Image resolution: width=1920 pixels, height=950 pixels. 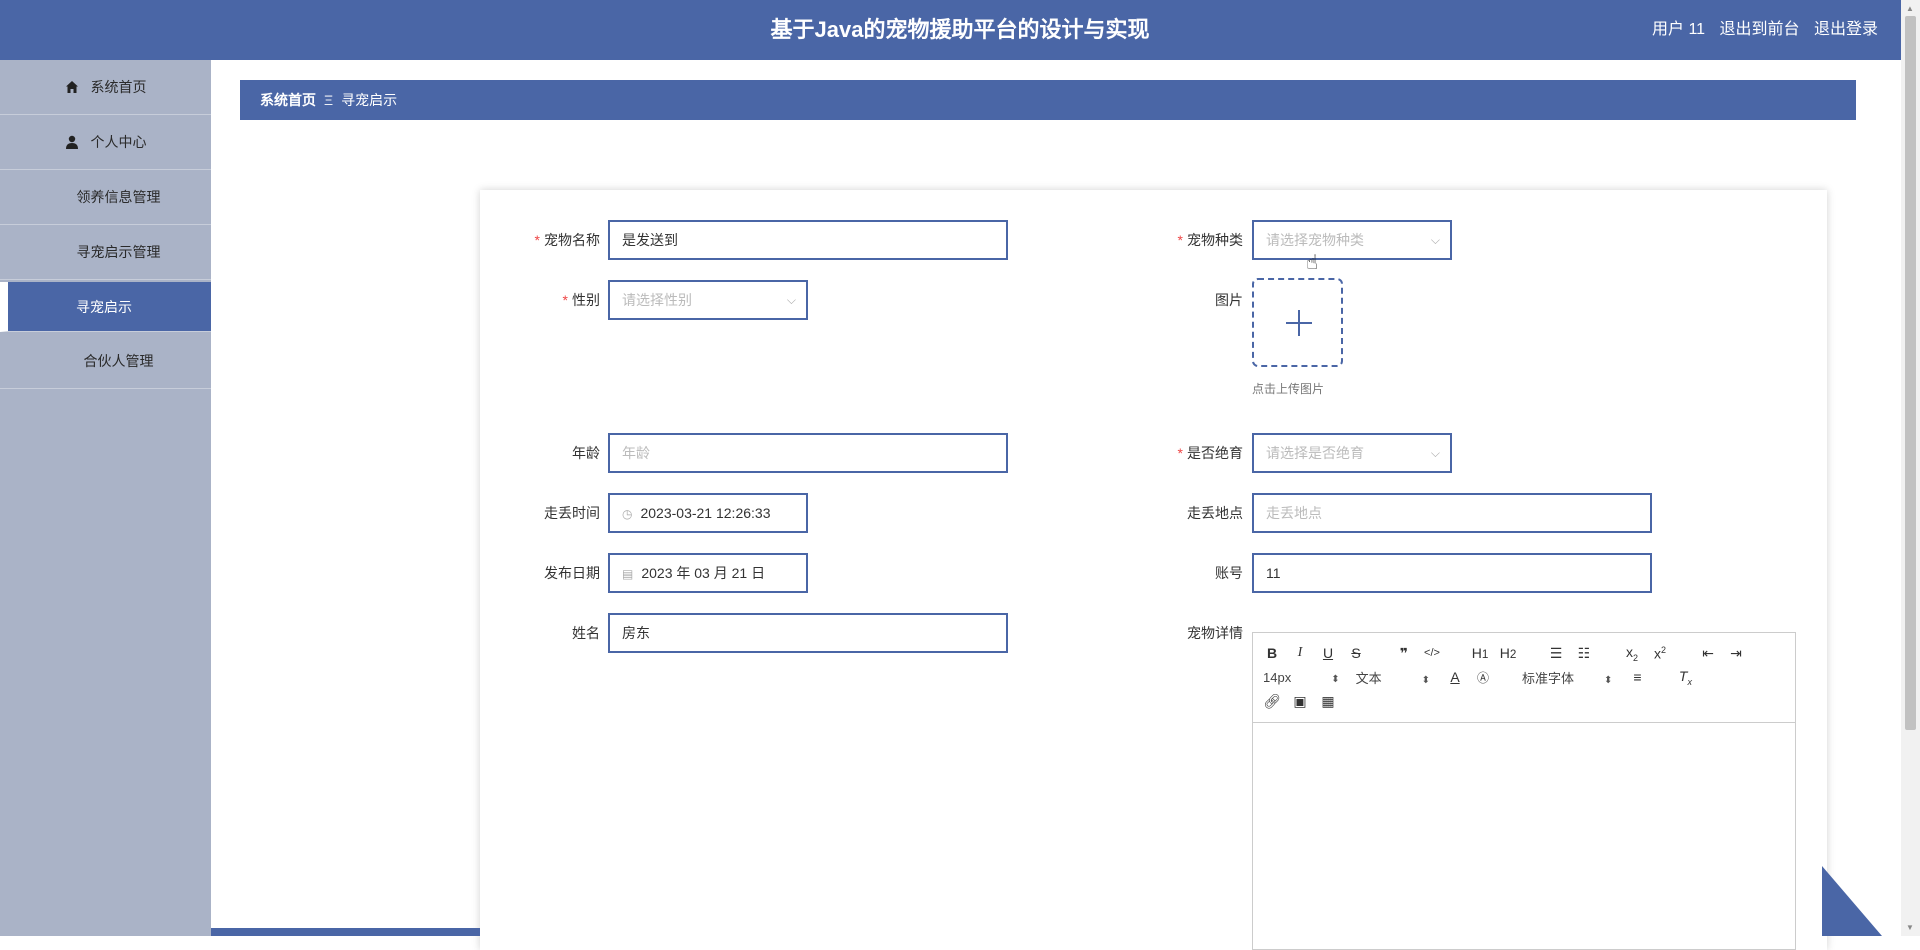 I want to click on subscript-icon: x2, so click(x=1632, y=653).